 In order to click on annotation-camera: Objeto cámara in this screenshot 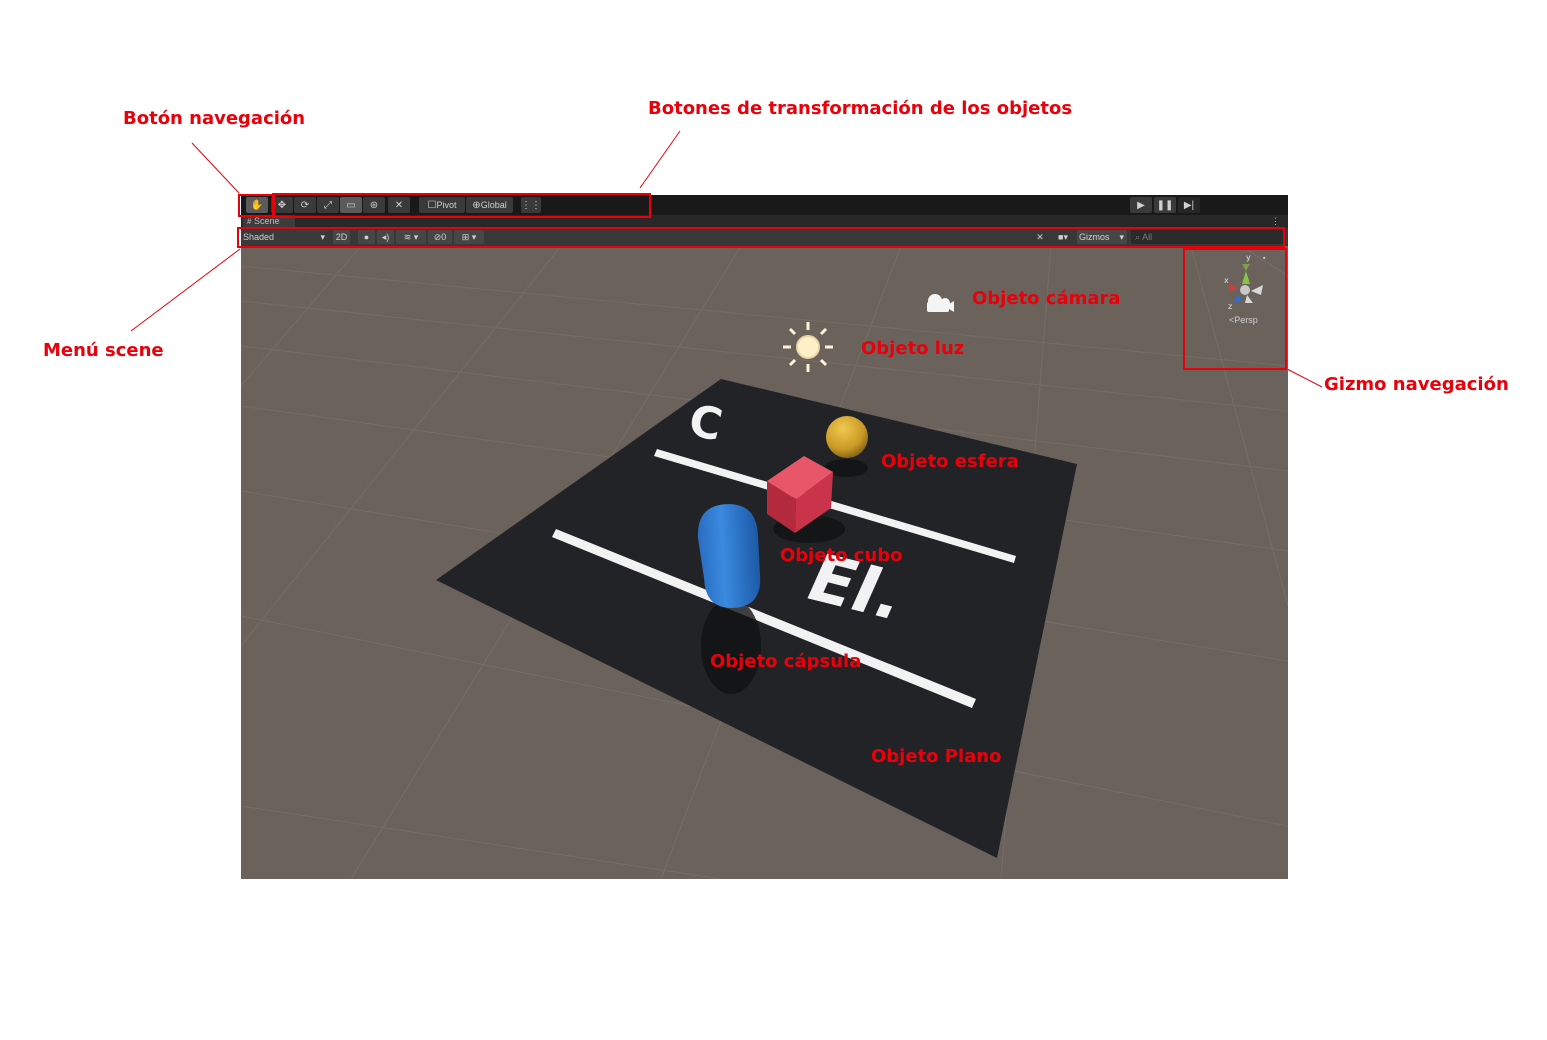, I will do `click(1046, 298)`.